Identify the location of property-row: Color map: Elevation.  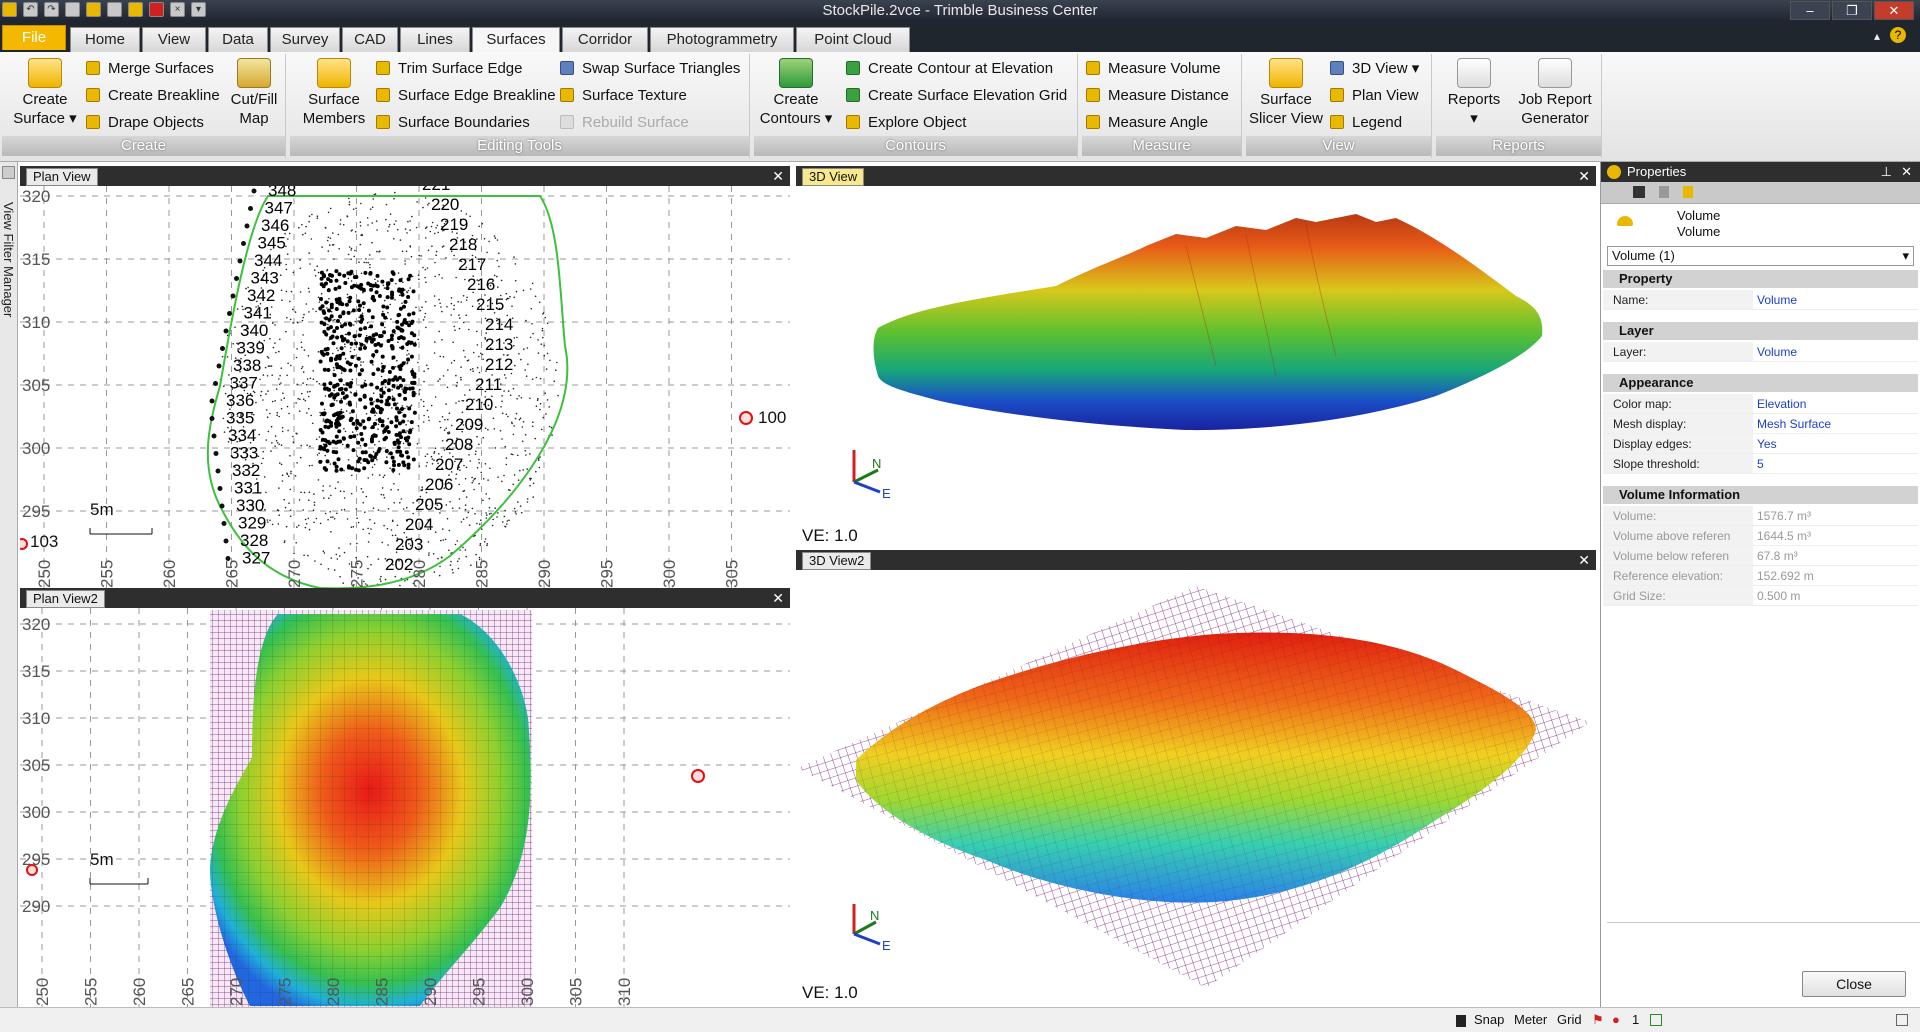
(1760, 404).